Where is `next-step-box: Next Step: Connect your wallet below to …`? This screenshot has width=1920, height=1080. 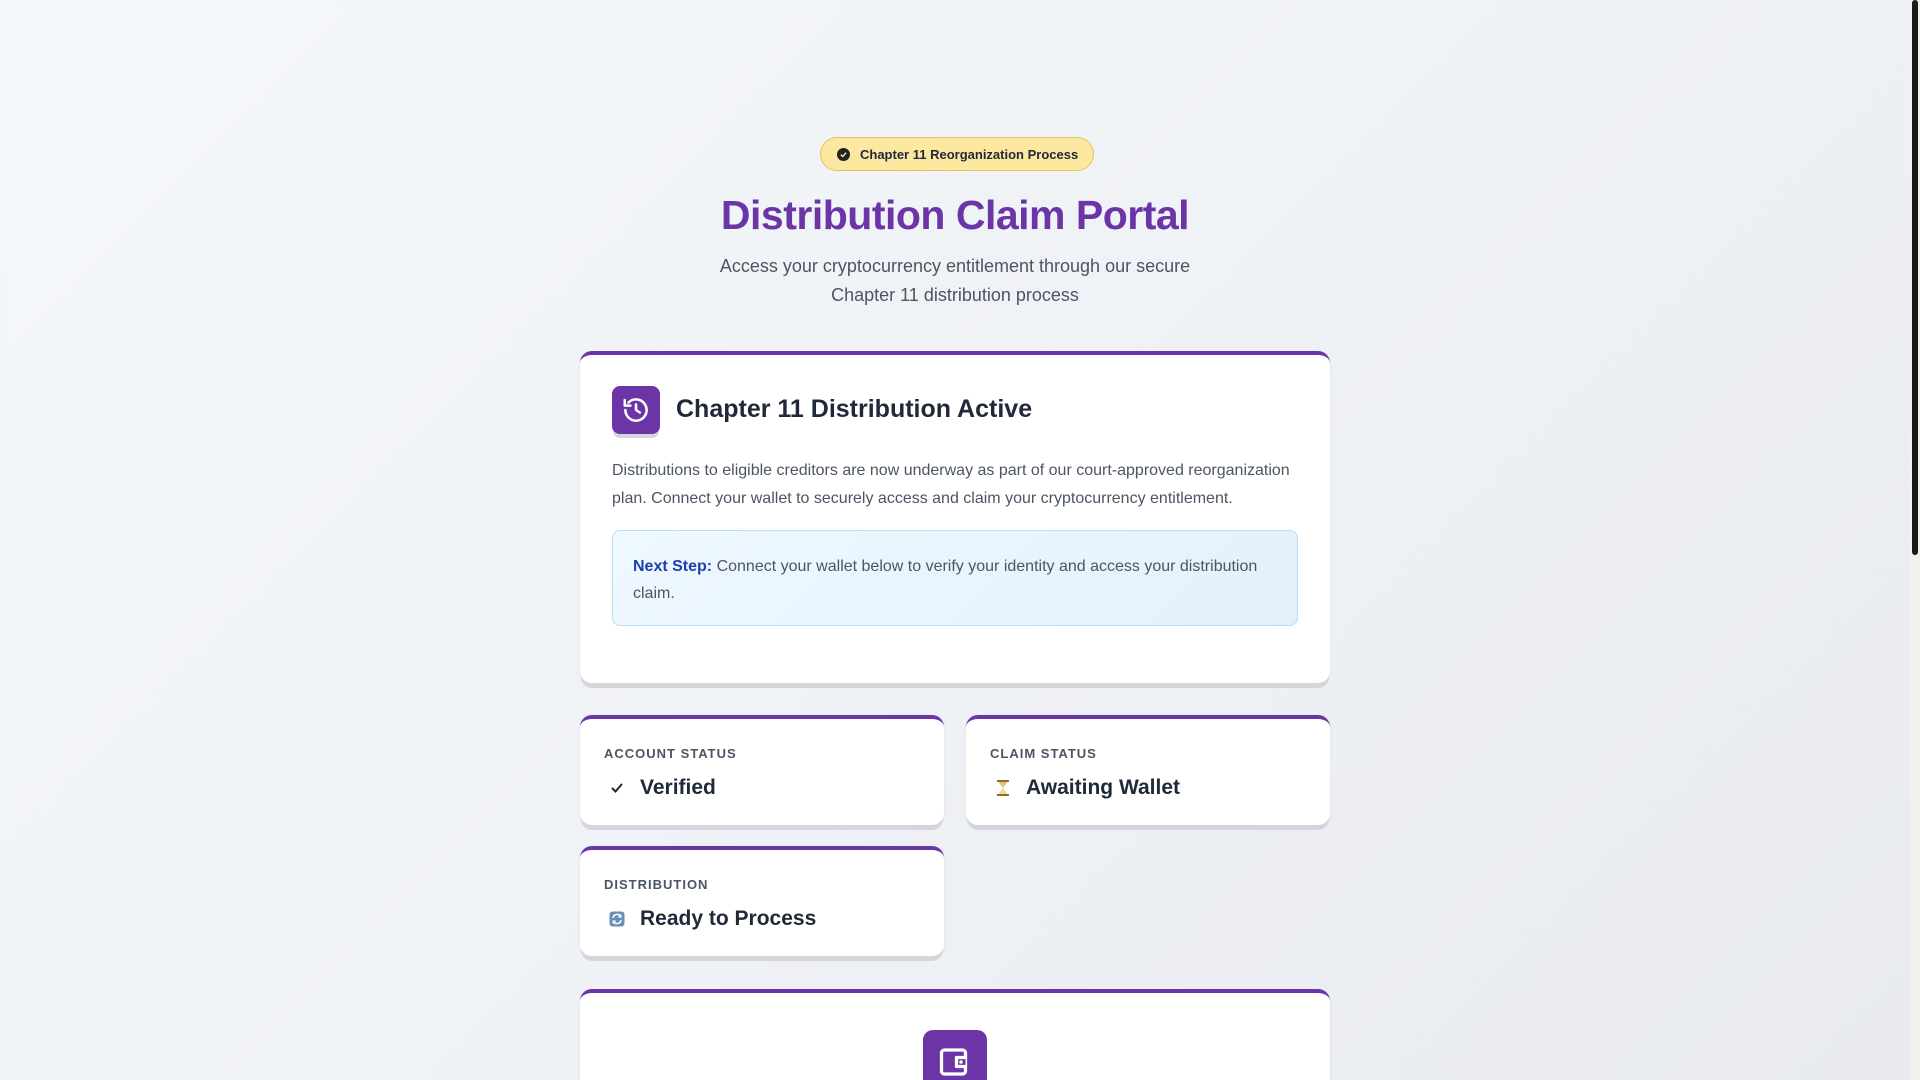 next-step-box: Next Step: Connect your wallet below to … is located at coordinates (955, 578).